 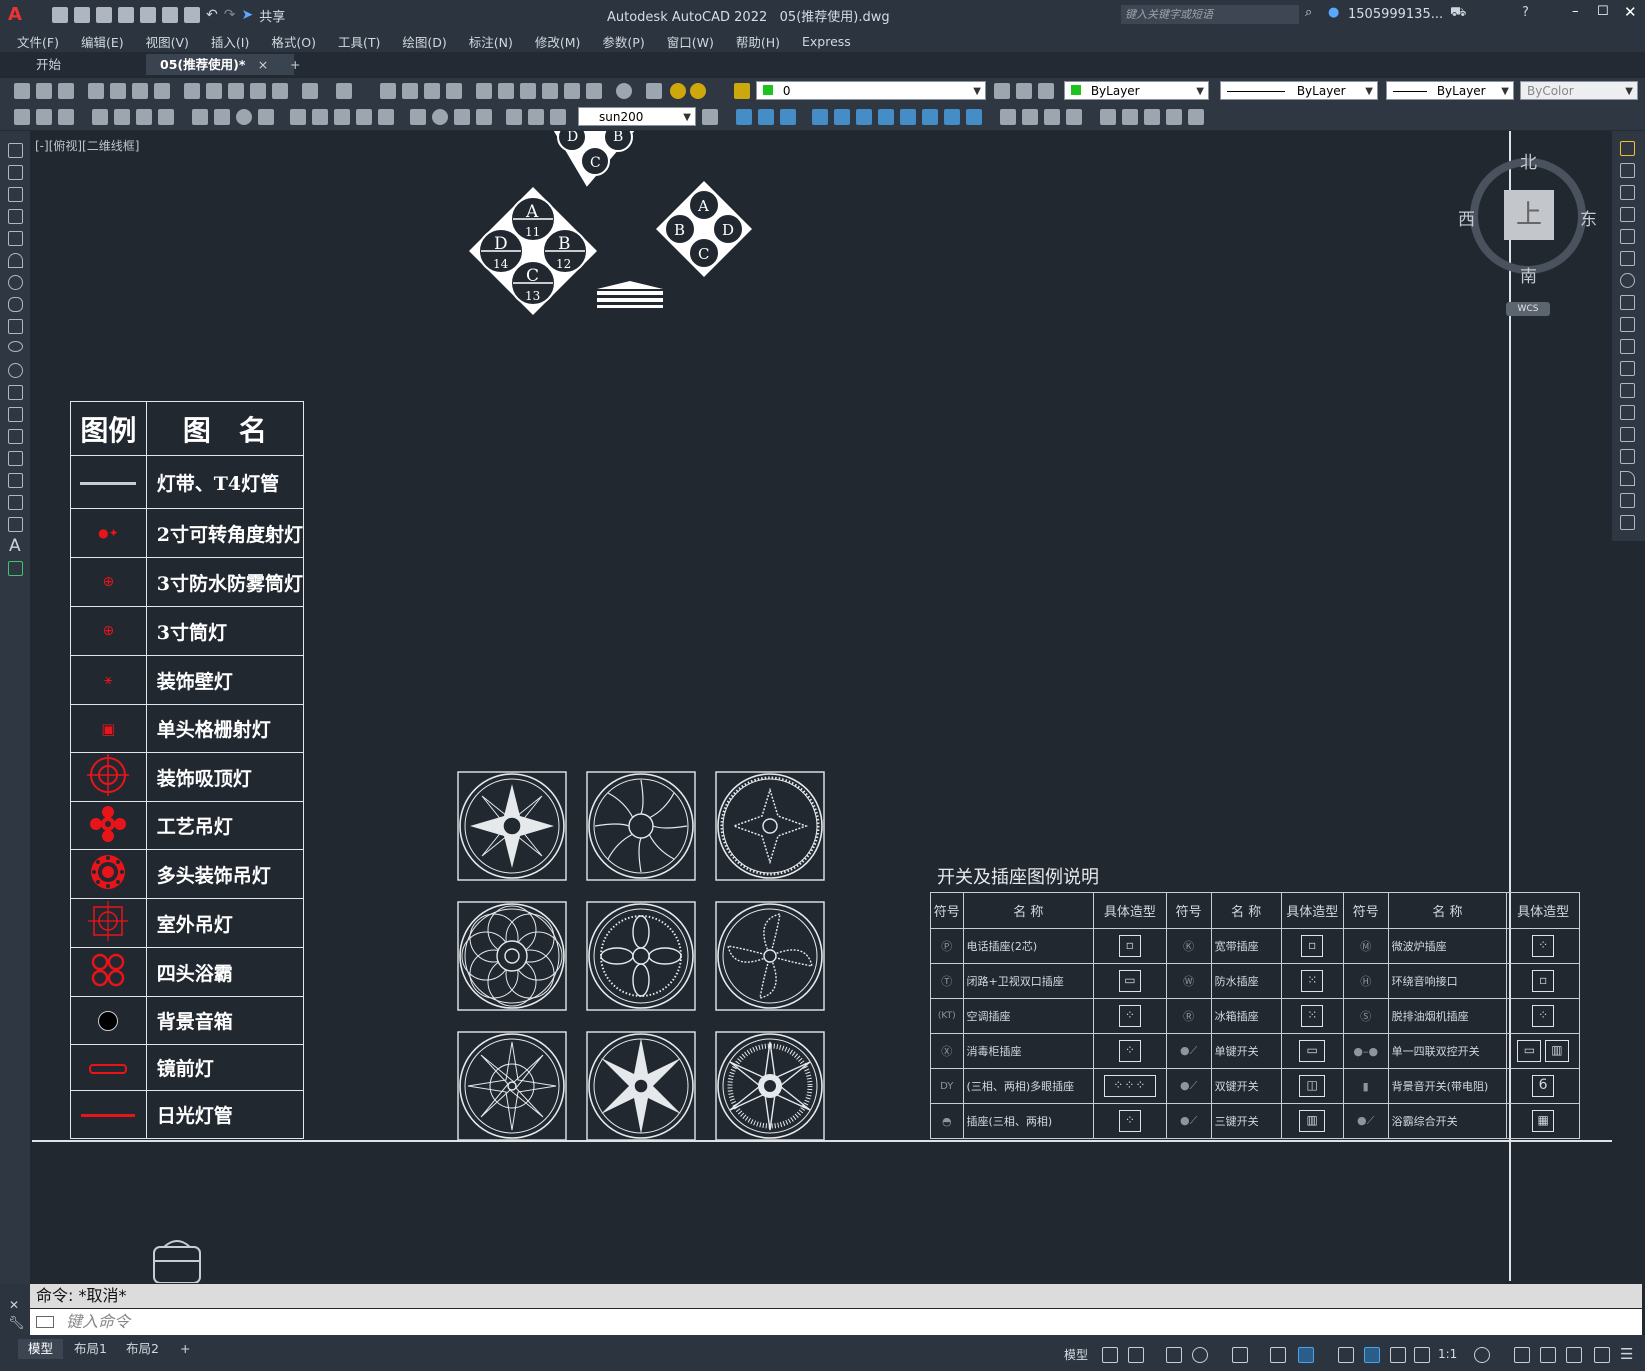 I want to click on save-icon, so click(x=104, y=15).